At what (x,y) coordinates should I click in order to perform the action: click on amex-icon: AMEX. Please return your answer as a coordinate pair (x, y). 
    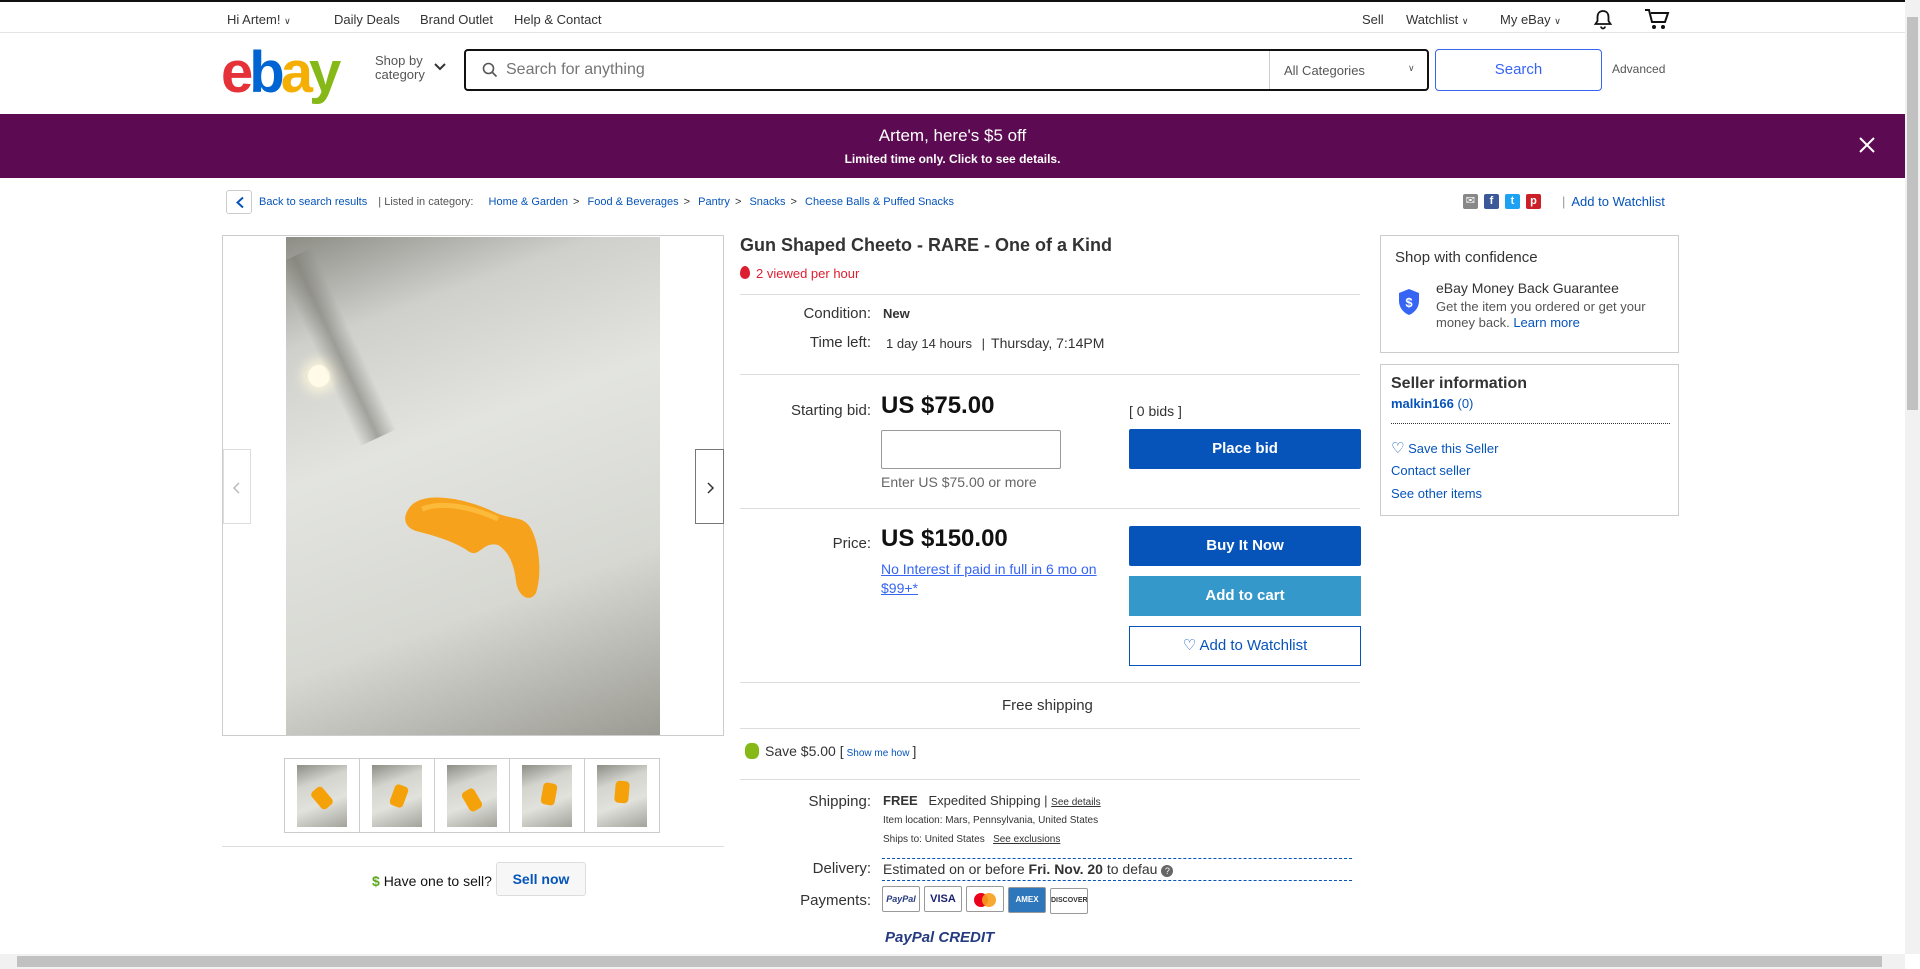
    Looking at the image, I should click on (1027, 900).